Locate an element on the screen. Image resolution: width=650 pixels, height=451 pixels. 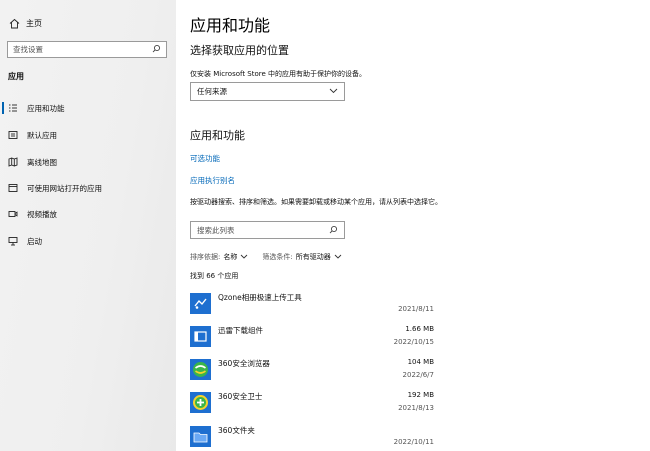
settings-search-placeholder: 查找设置 is located at coordinates (28, 49).